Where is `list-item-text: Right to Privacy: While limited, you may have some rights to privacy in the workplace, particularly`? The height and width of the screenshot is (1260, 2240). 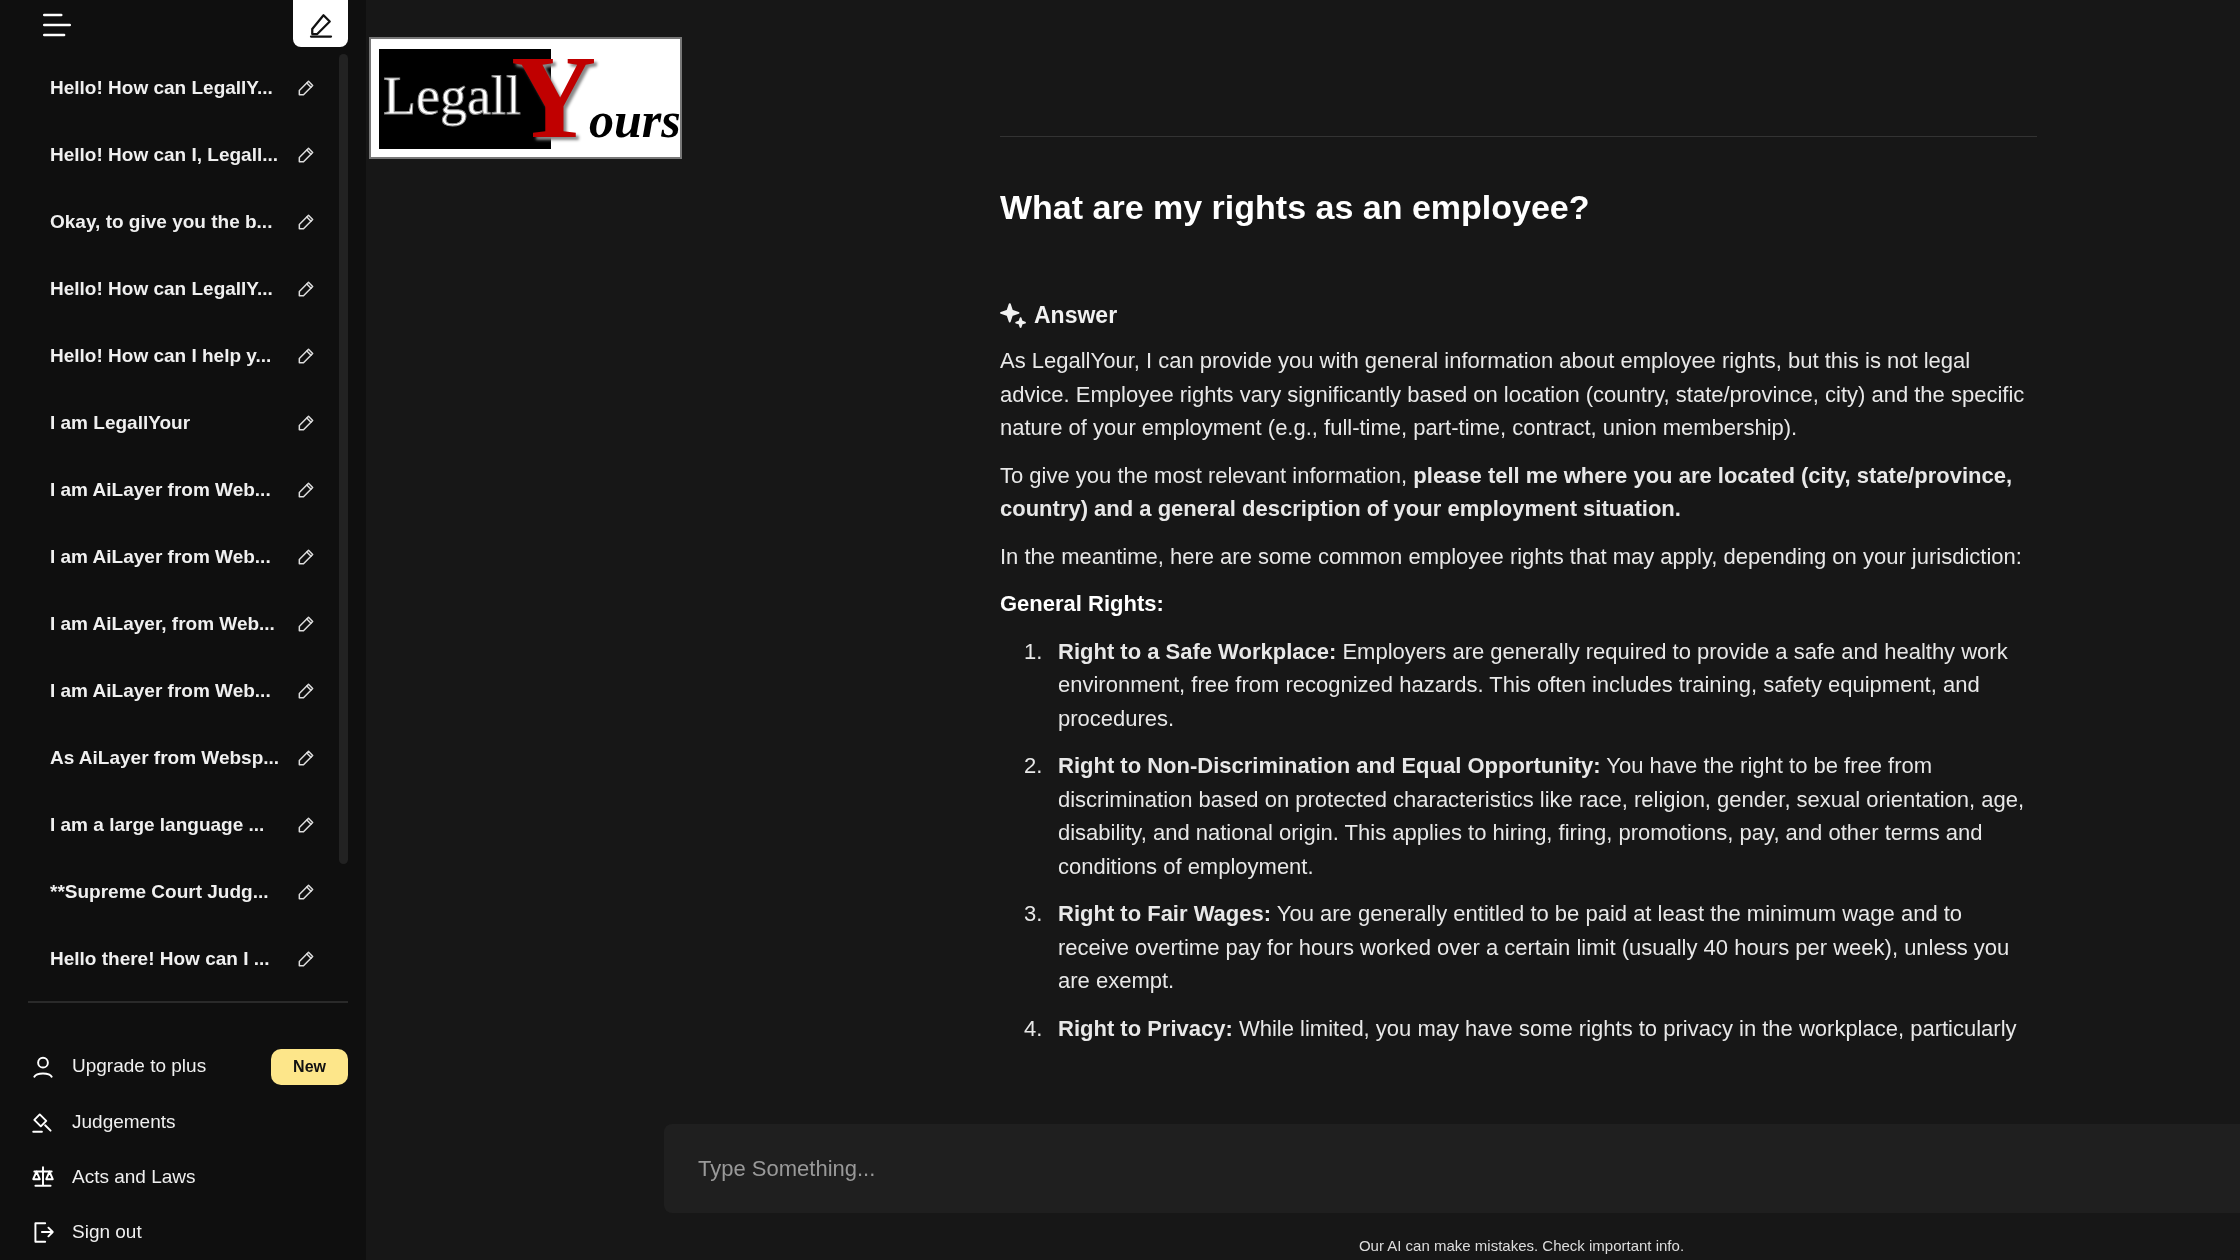
list-item-text: Right to Privacy: While limited, you may have some rights to privacy in the workplace, particularly is located at coordinates (1537, 1028).